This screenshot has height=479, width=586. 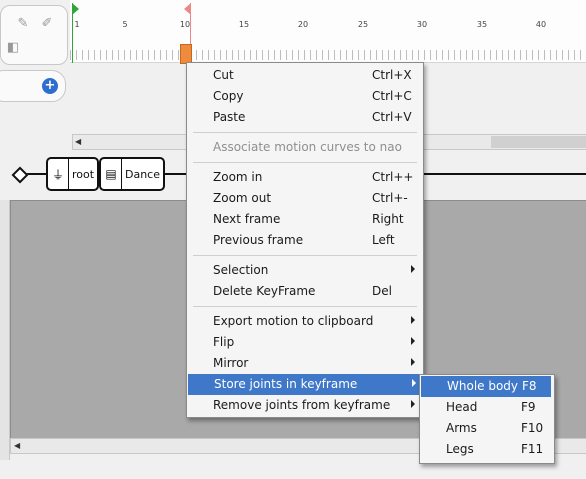 What do you see at coordinates (328, 55) in the screenshot?
I see `ruler-ticks` at bounding box center [328, 55].